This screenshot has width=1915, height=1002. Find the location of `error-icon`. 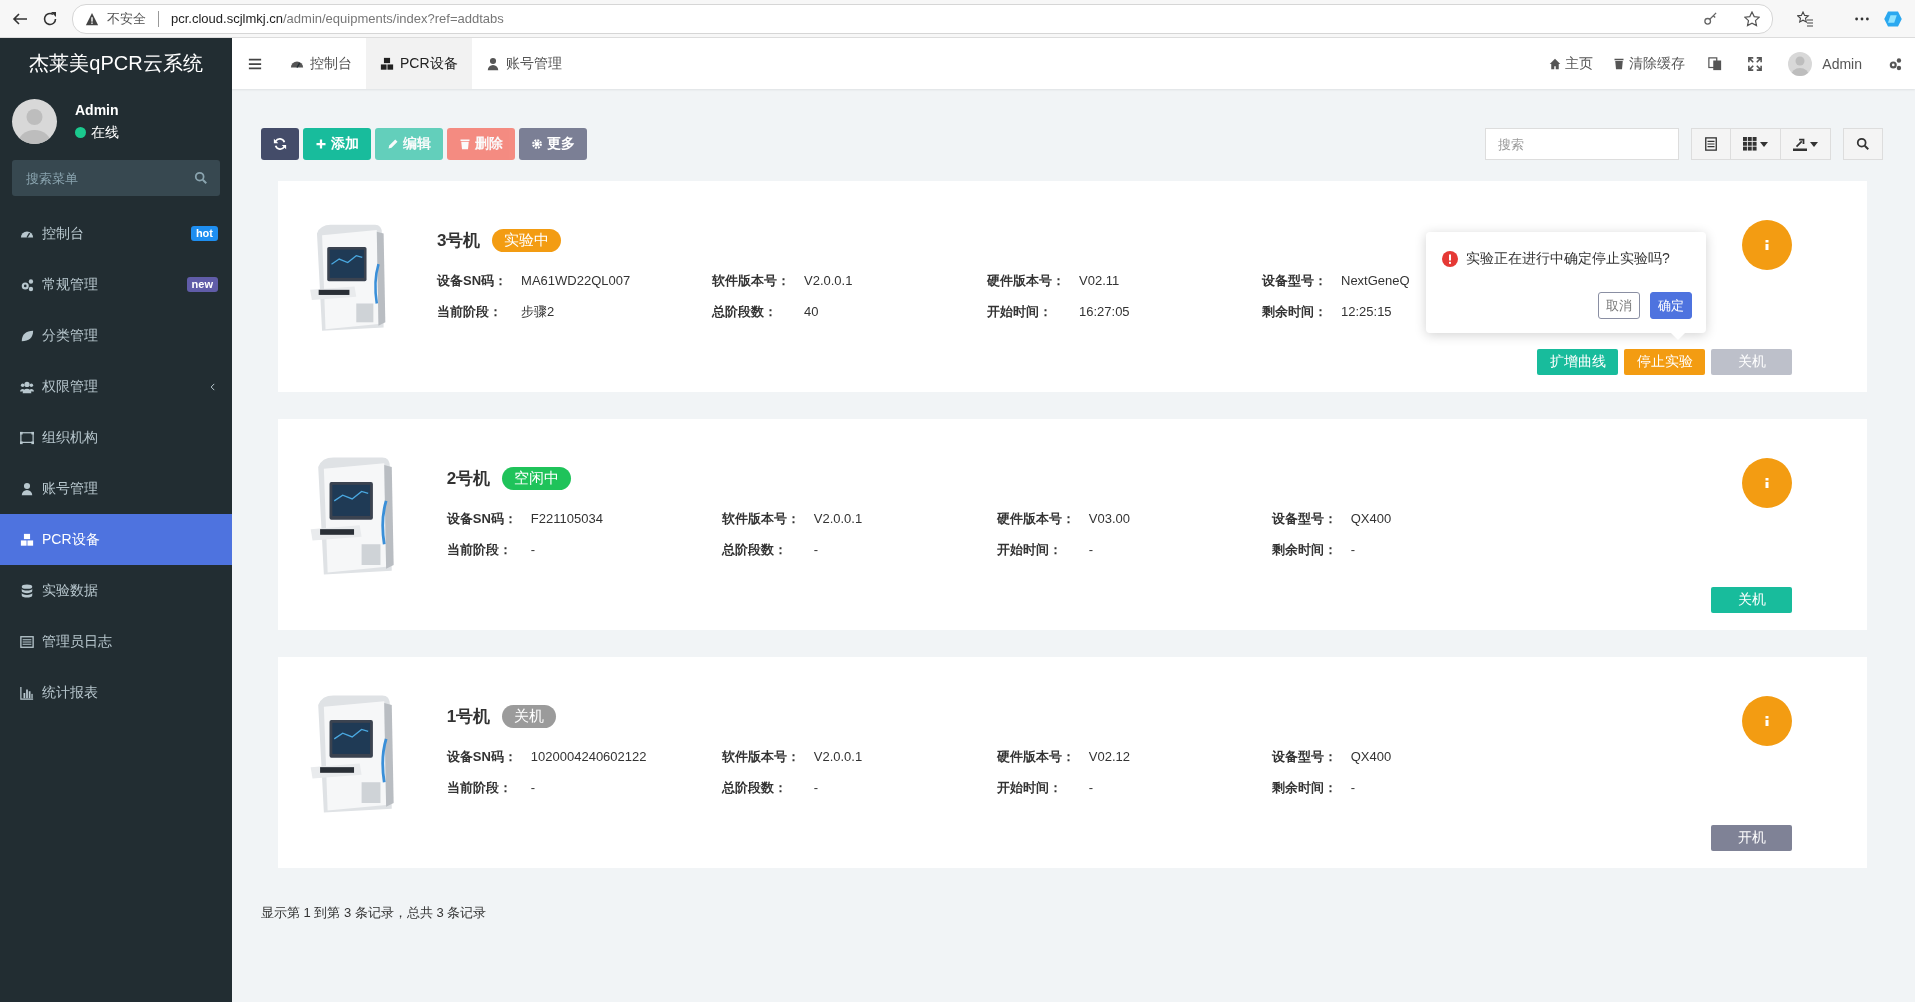

error-icon is located at coordinates (1450, 259).